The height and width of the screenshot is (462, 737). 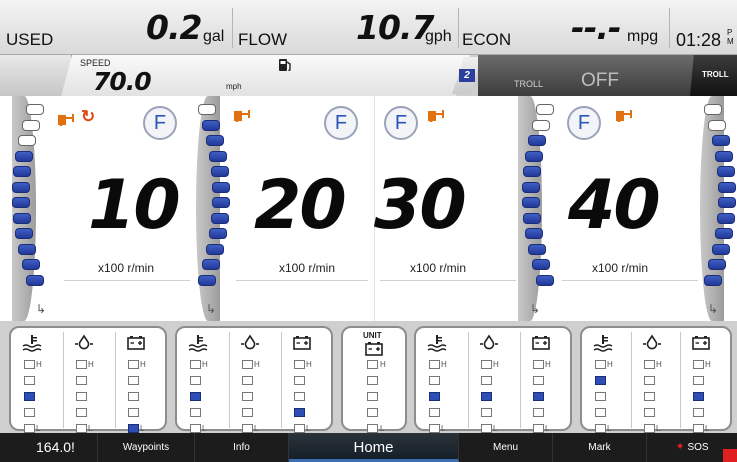 I want to click on used-unit: gal, so click(x=214, y=36).